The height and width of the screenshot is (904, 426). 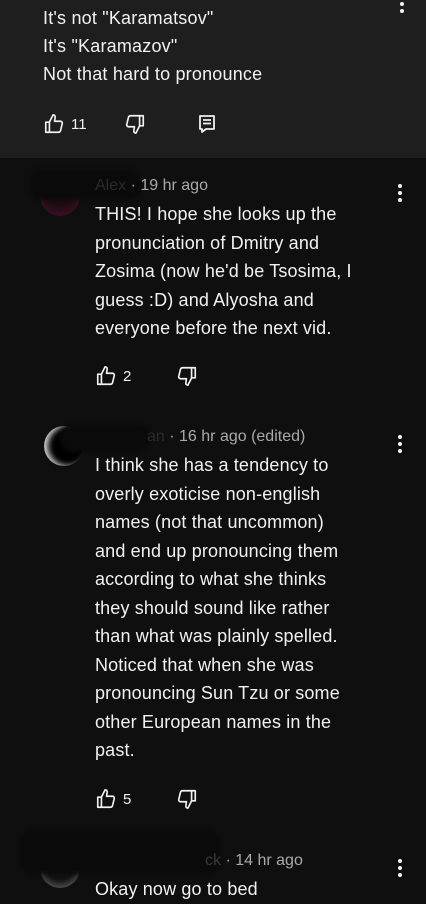 I want to click on comment-line: names (not that uncommon), so click(x=209, y=522).